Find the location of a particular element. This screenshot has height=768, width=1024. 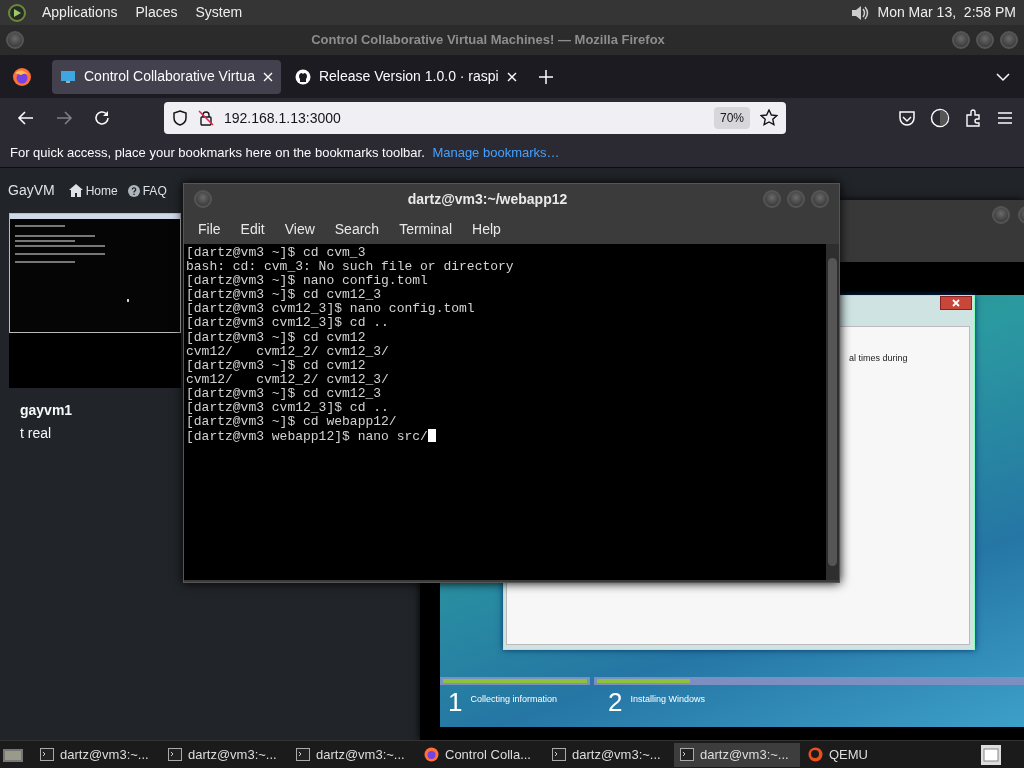

pocket-icon is located at coordinates (907, 118).